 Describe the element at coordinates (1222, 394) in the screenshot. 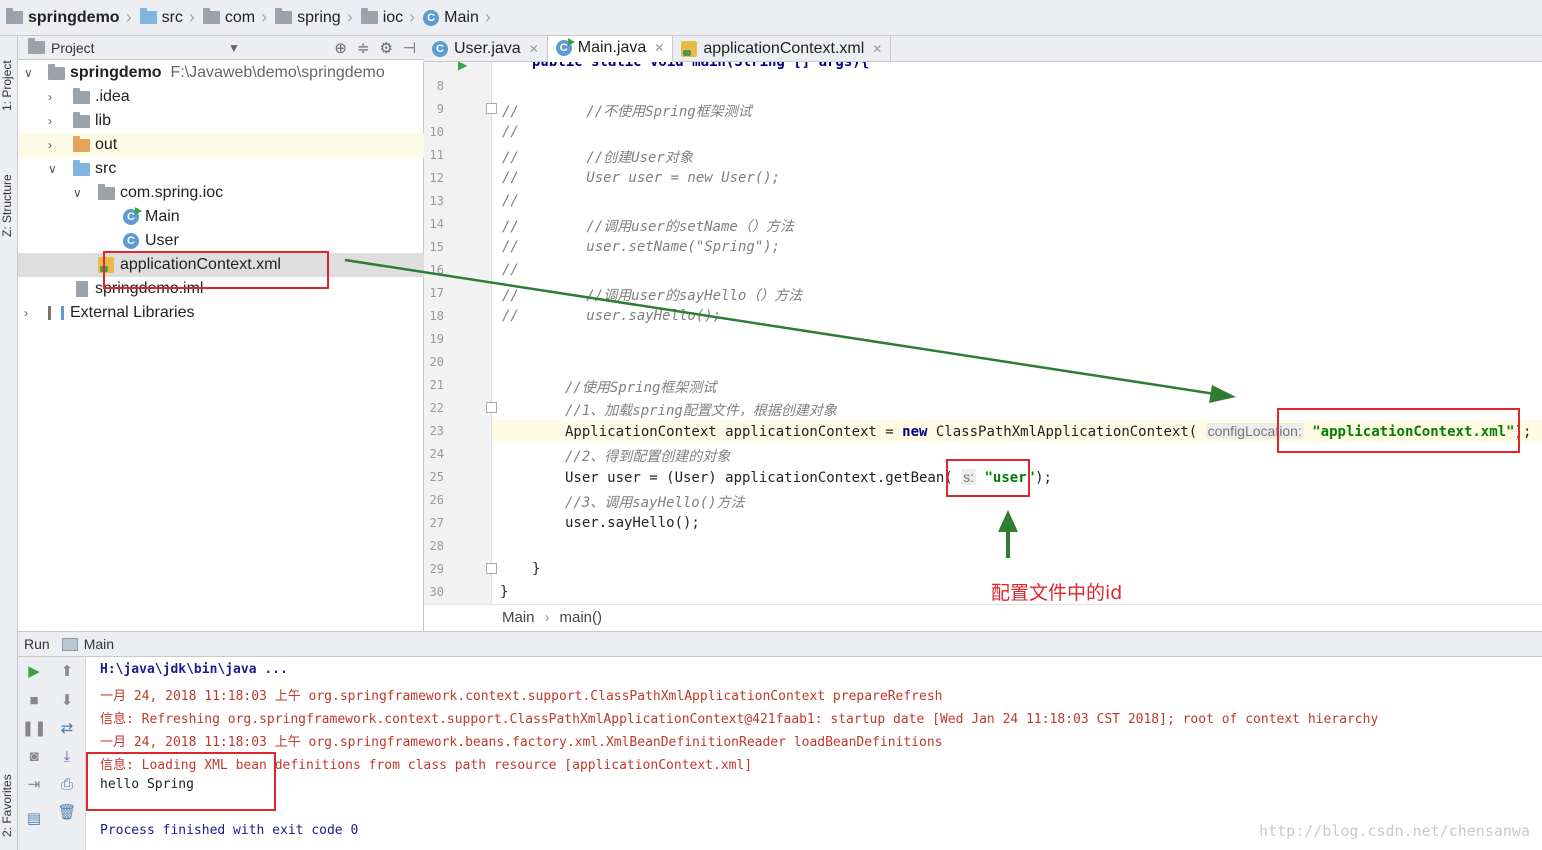

I see `annotation-arrow-head` at that location.